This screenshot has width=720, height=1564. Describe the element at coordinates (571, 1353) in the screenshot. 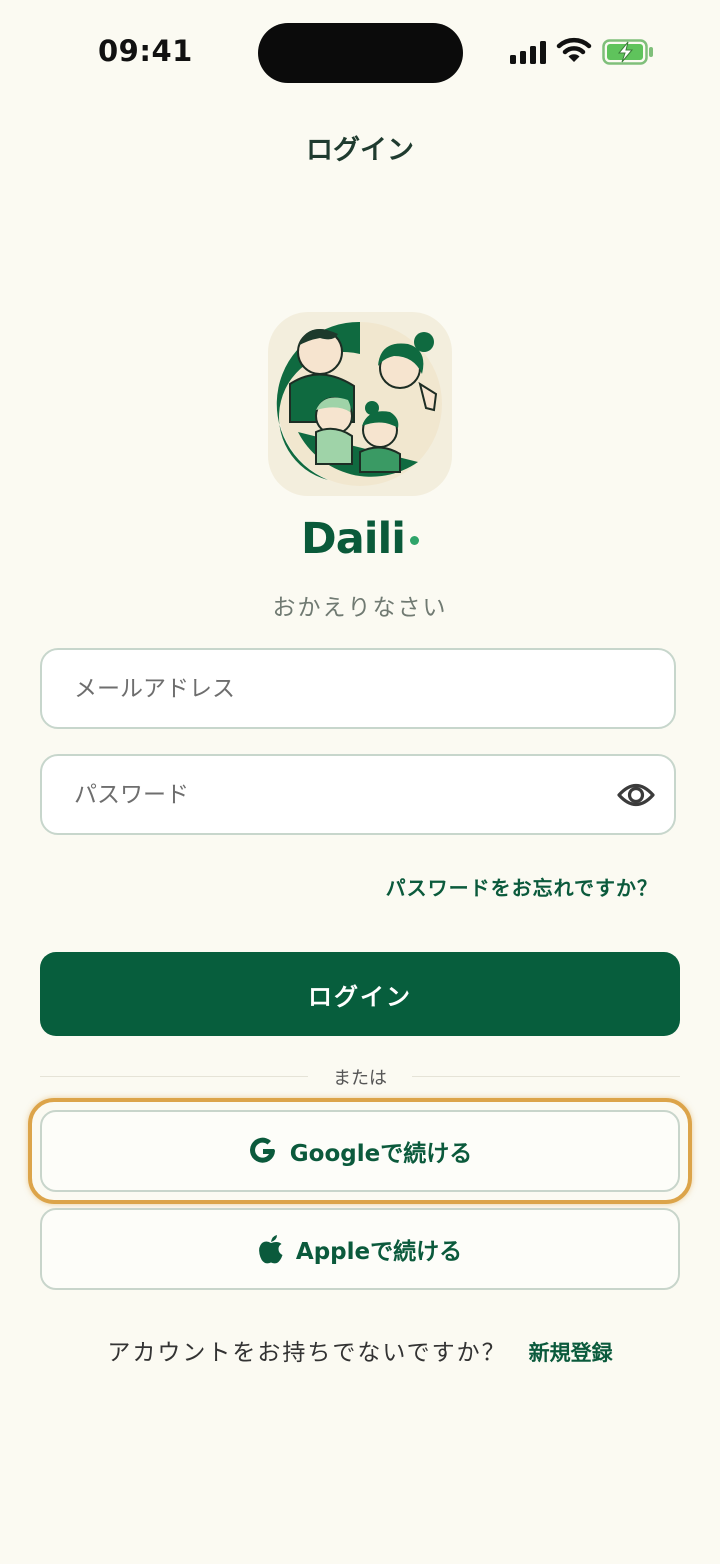

I see `signup-link: 新規登録` at that location.